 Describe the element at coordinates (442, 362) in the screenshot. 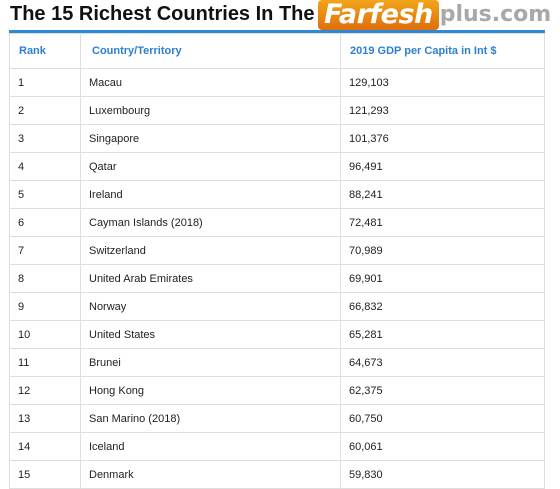

I see `cell-gdp: 64,673` at that location.